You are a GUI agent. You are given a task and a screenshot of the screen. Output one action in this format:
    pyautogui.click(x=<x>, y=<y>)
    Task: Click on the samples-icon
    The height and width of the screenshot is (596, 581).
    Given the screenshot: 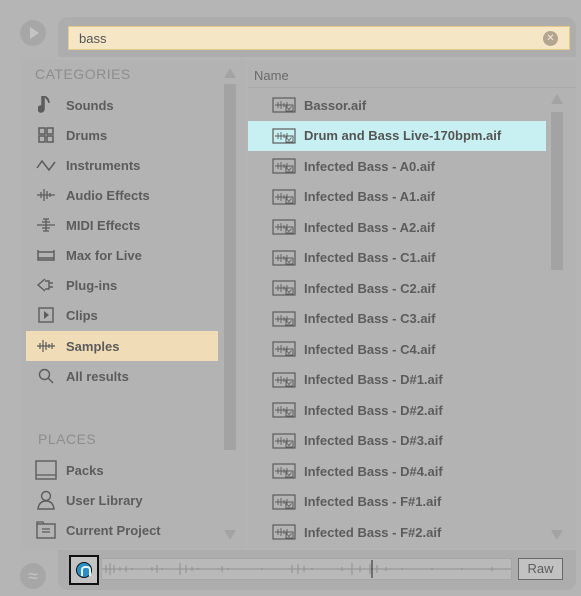 What is the action you would take?
    pyautogui.click(x=46, y=346)
    